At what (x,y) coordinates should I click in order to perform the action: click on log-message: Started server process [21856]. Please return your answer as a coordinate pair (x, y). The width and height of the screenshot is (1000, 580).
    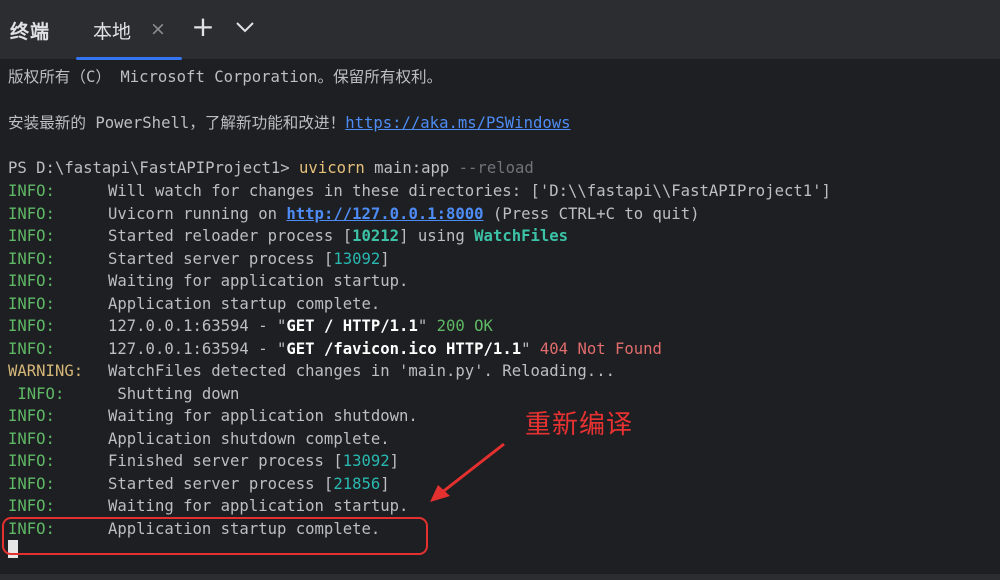
    Looking at the image, I should click on (249, 484).